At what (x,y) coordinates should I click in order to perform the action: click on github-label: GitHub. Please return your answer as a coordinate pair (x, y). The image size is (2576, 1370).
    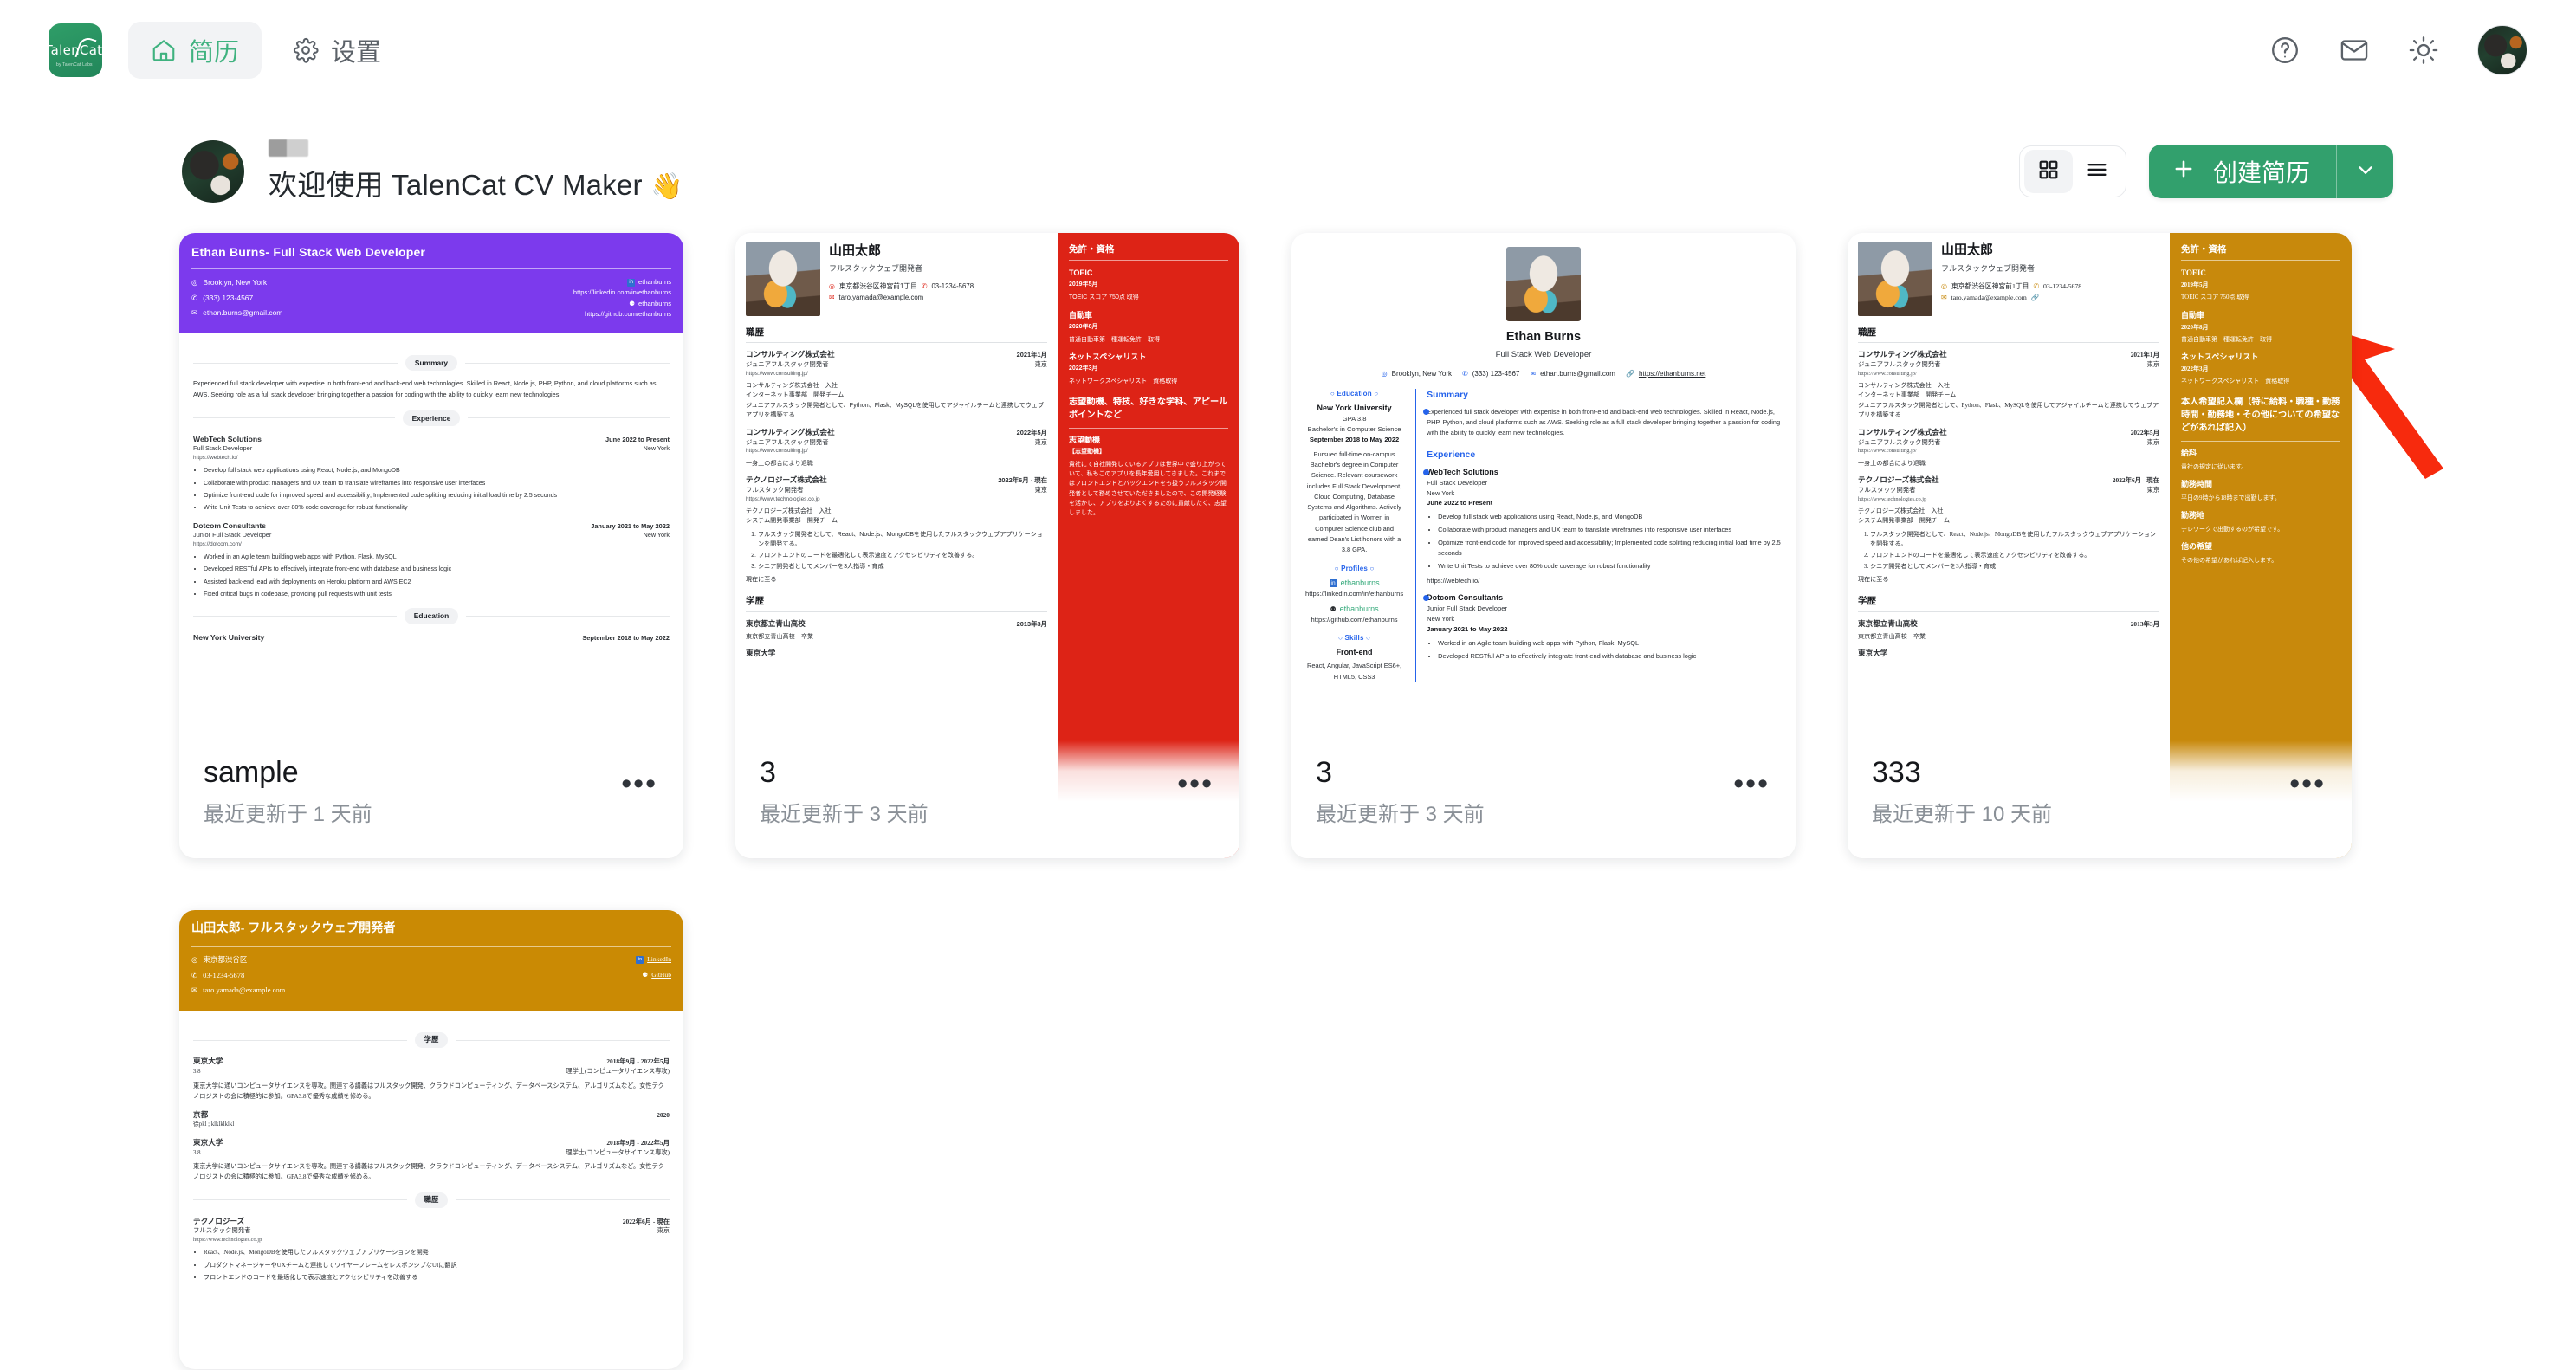
    Looking at the image, I should click on (661, 975).